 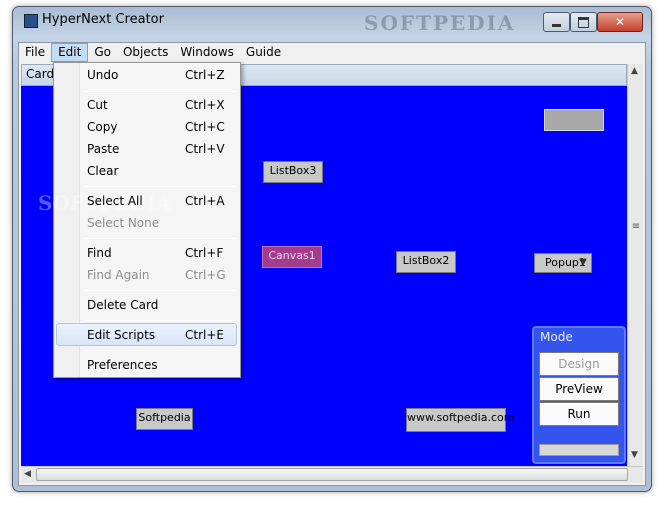 What do you see at coordinates (263, 52) in the screenshot?
I see `menu-guide: Guide` at bounding box center [263, 52].